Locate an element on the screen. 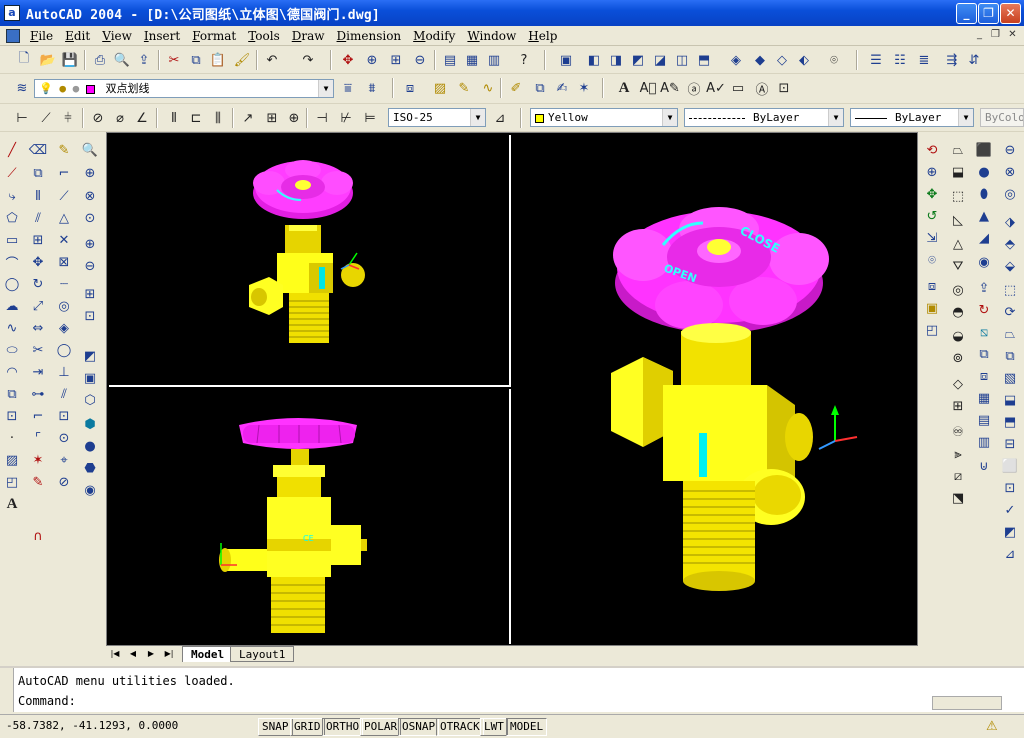  setup-profile-icon: ▥ is located at coordinates (984, 442).